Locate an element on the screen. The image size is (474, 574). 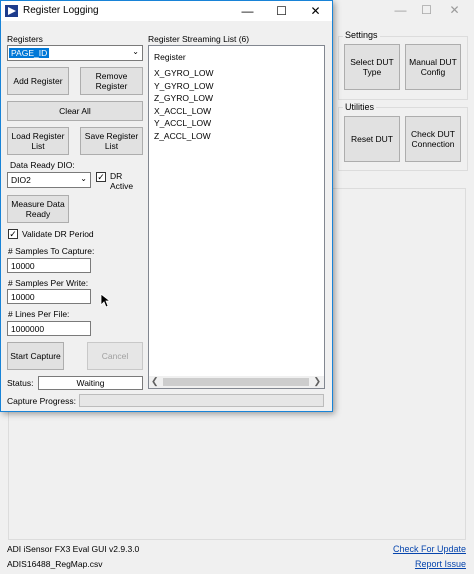
stream-list-title: Register Streaming List (6) is located at coordinates (199, 39).